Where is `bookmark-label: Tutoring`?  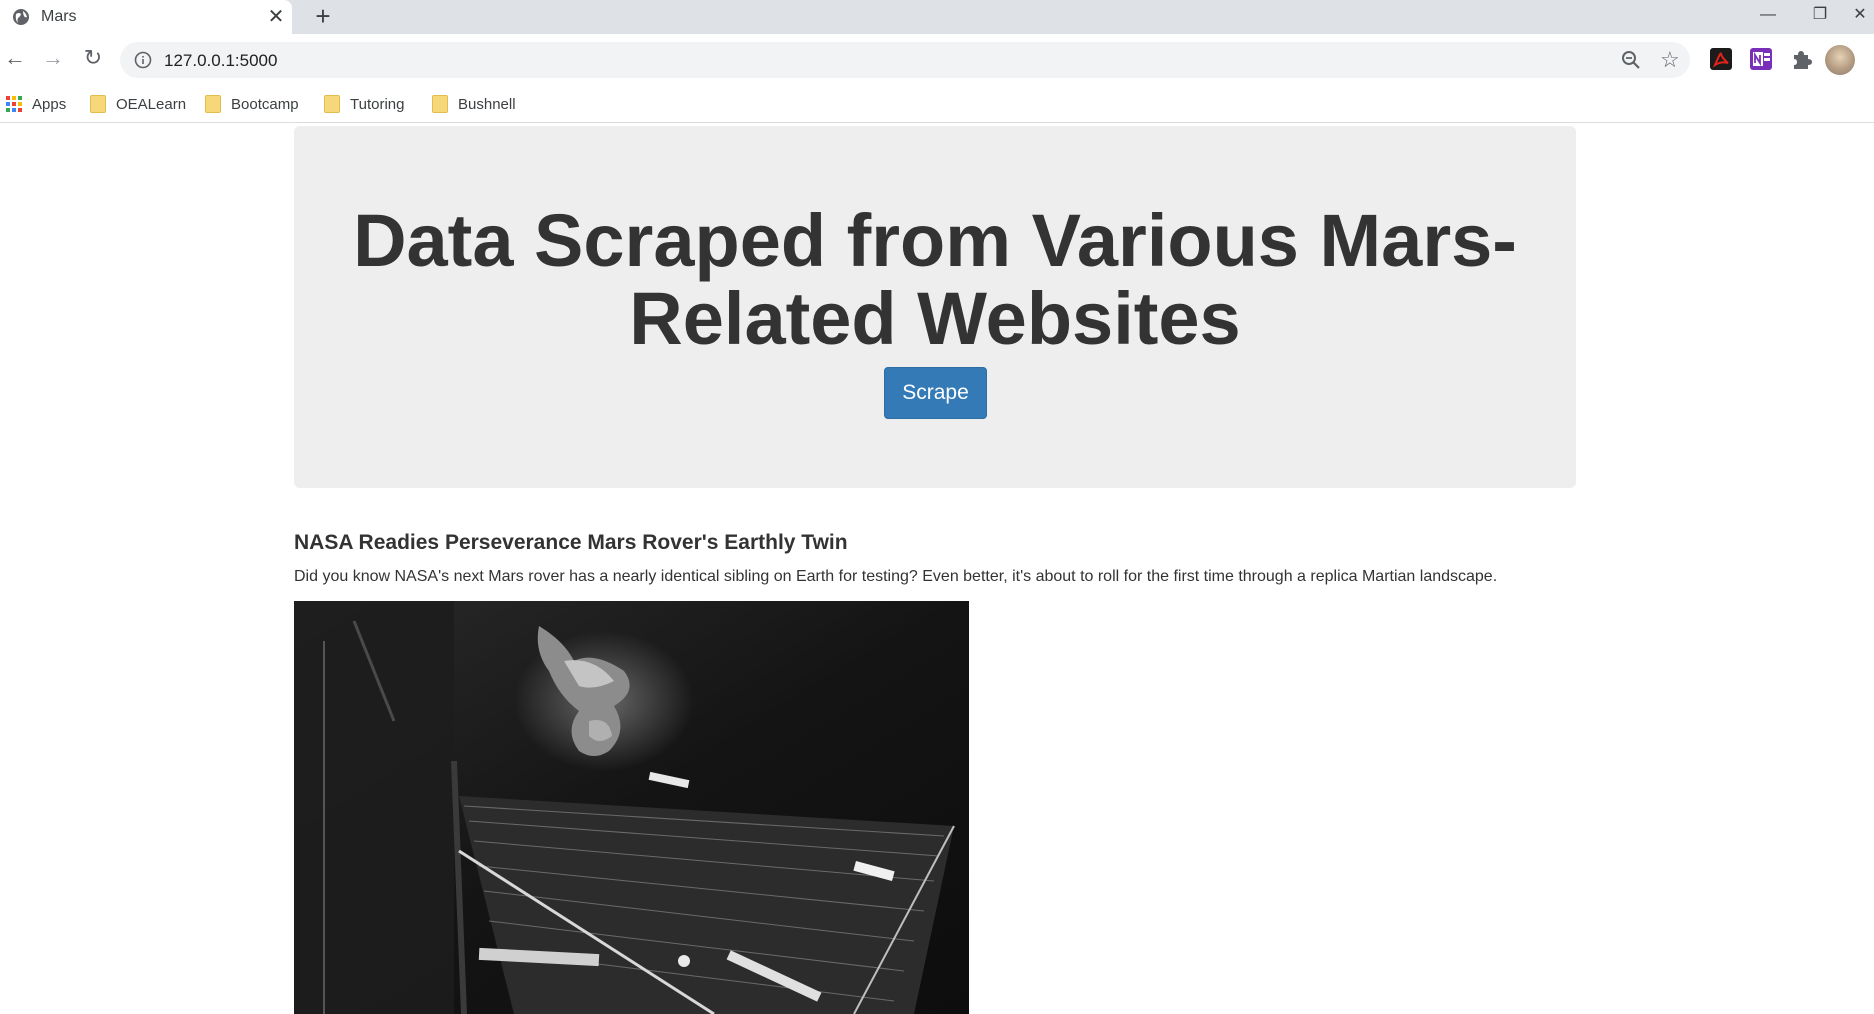 bookmark-label: Tutoring is located at coordinates (377, 104).